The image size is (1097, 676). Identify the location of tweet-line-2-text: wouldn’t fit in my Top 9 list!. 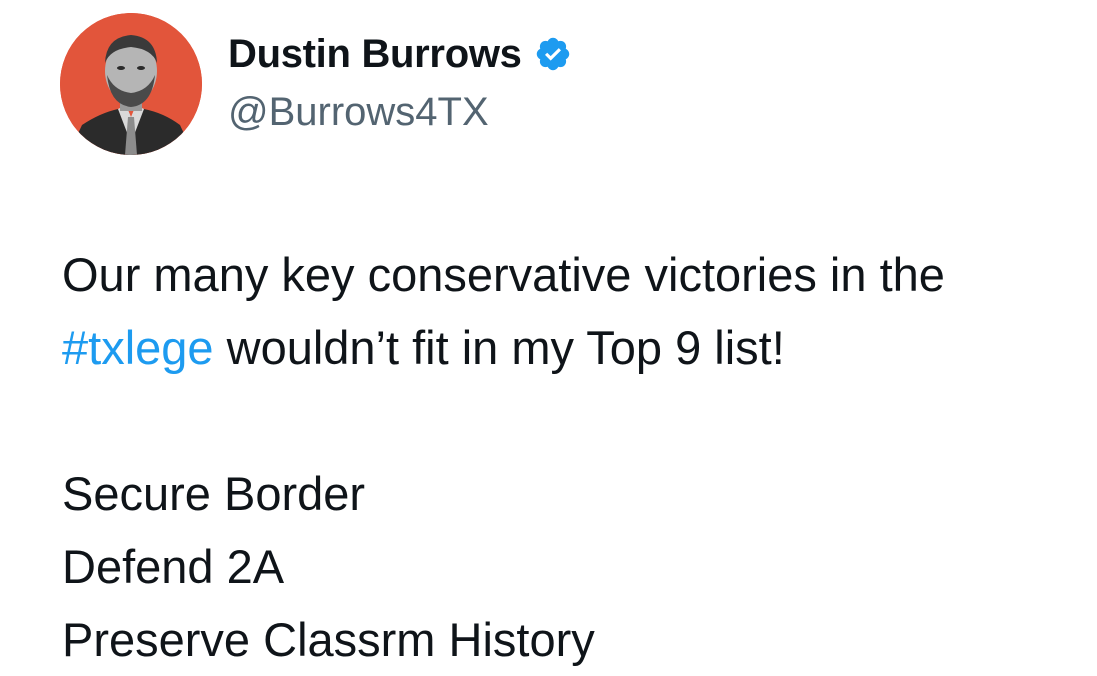
(499, 347).